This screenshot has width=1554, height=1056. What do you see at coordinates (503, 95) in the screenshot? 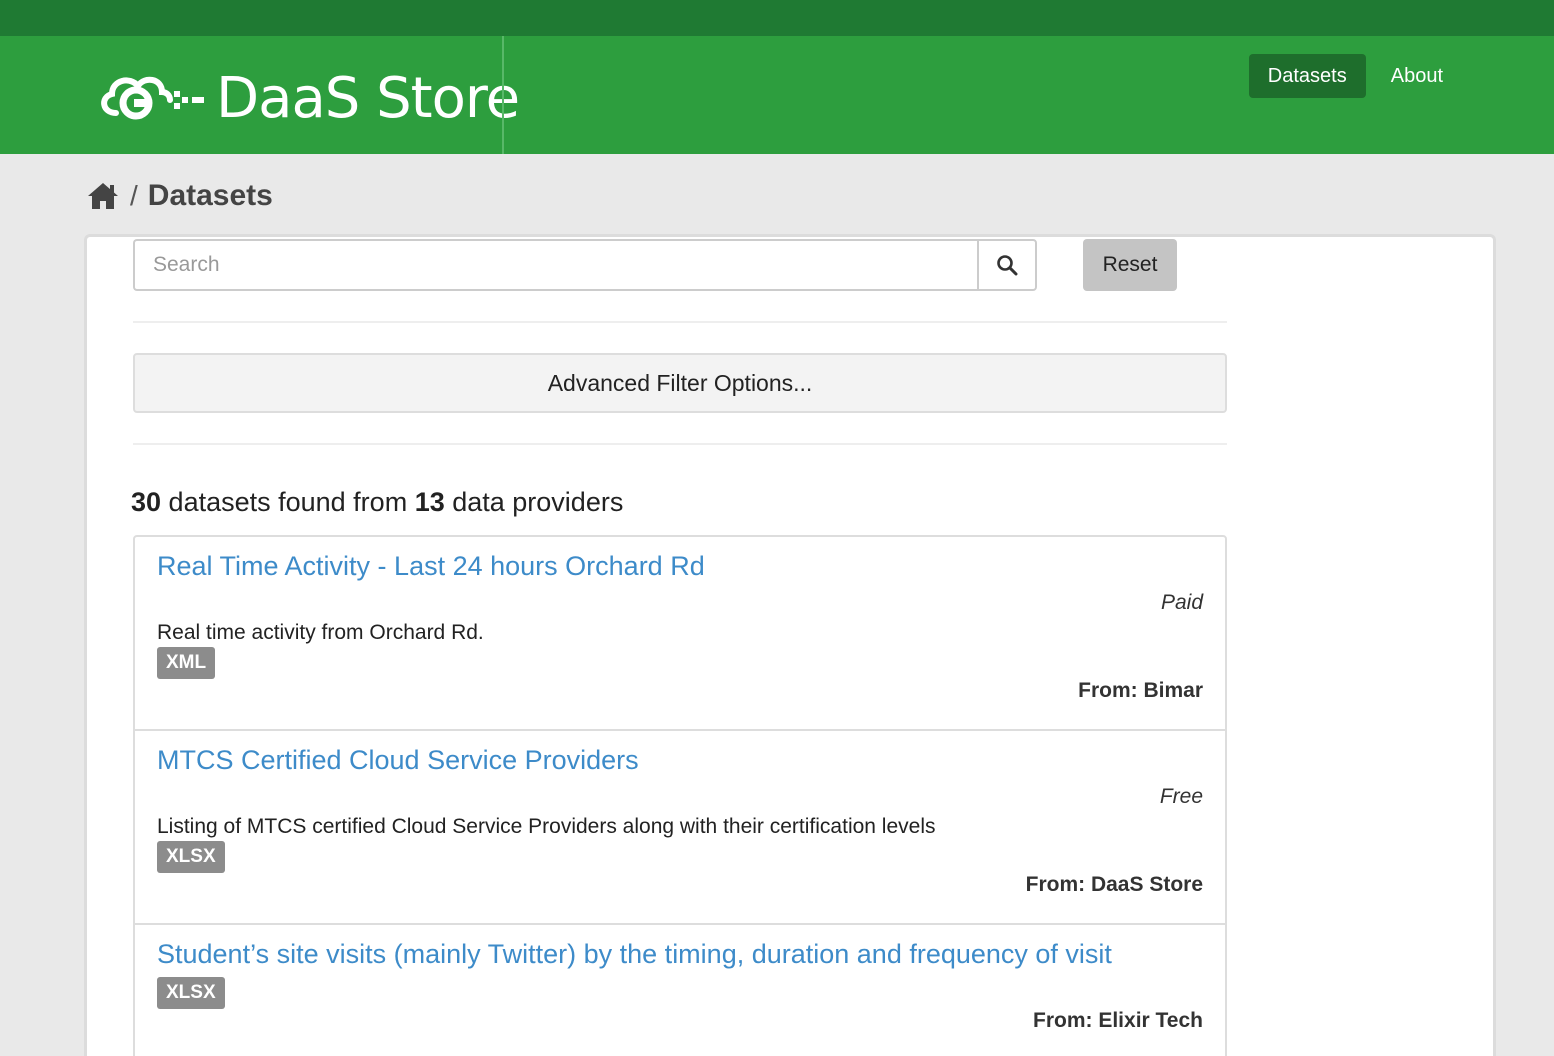
I see `header-divider` at bounding box center [503, 95].